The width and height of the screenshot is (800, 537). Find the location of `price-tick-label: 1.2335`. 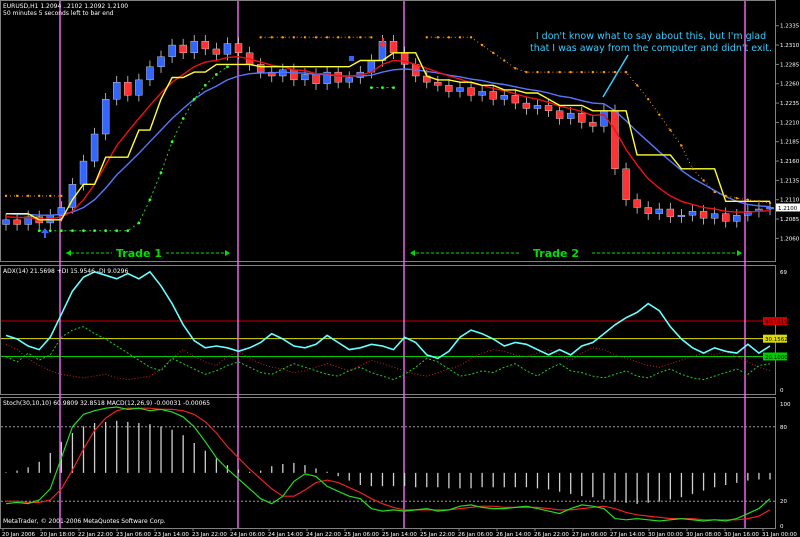

price-tick-label: 1.2335 is located at coordinates (790, 27).